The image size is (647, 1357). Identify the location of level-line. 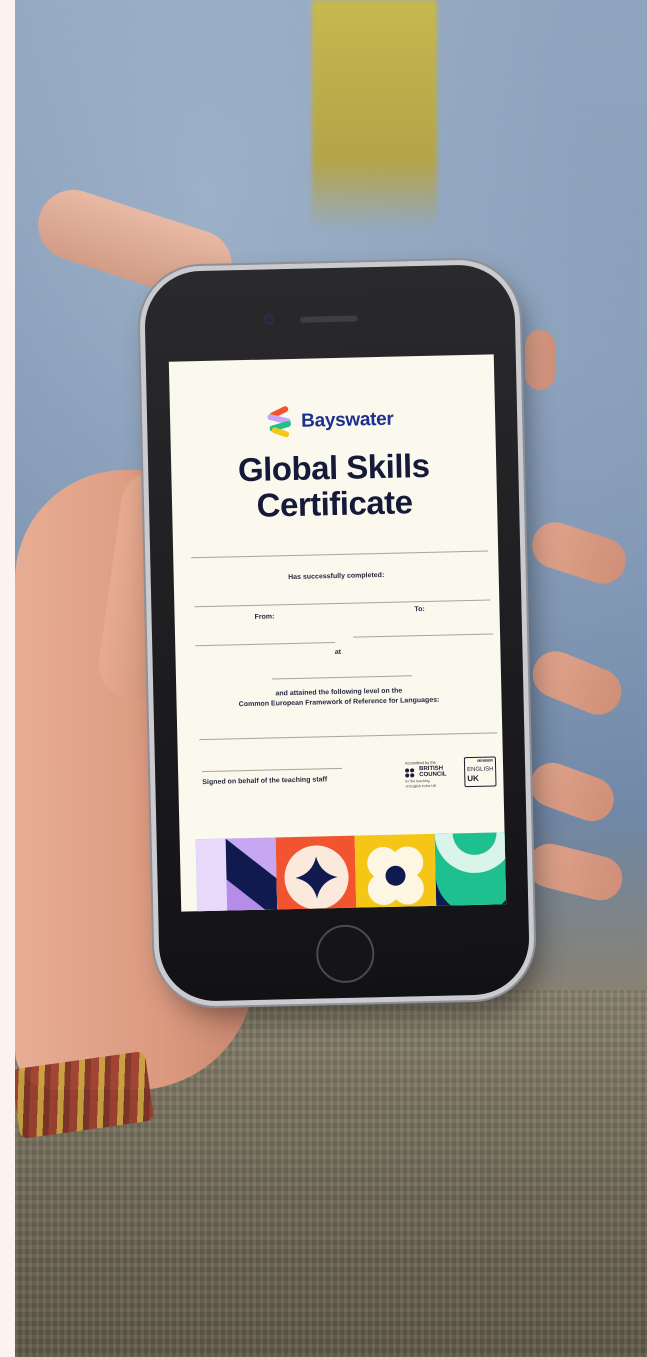
(348, 736).